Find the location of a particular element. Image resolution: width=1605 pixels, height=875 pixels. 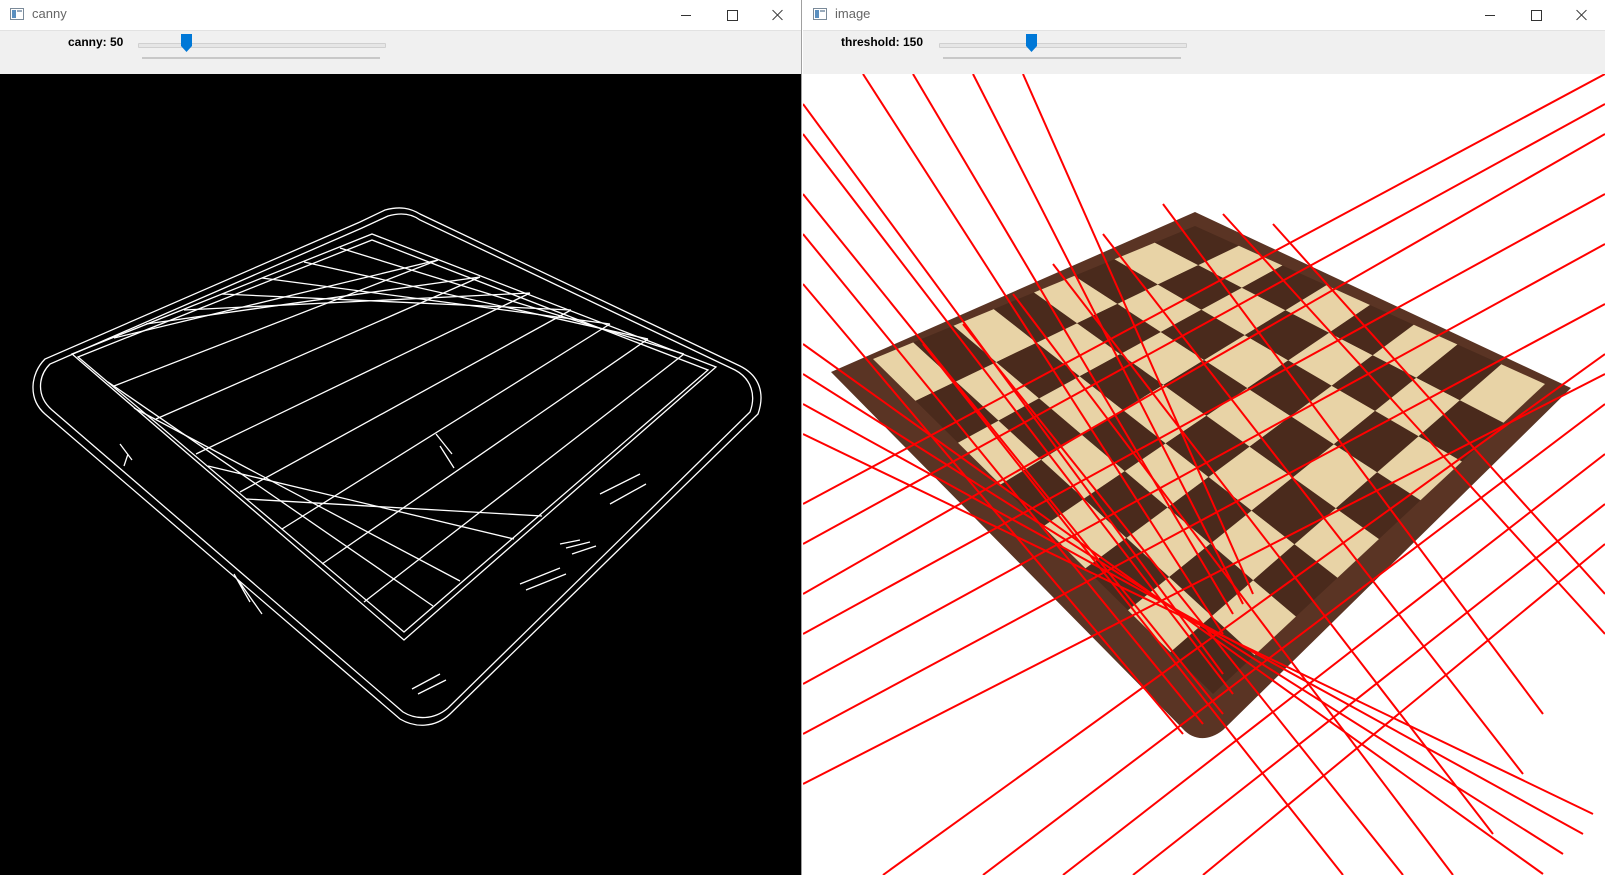

image-window-title: image is located at coordinates (853, 13).